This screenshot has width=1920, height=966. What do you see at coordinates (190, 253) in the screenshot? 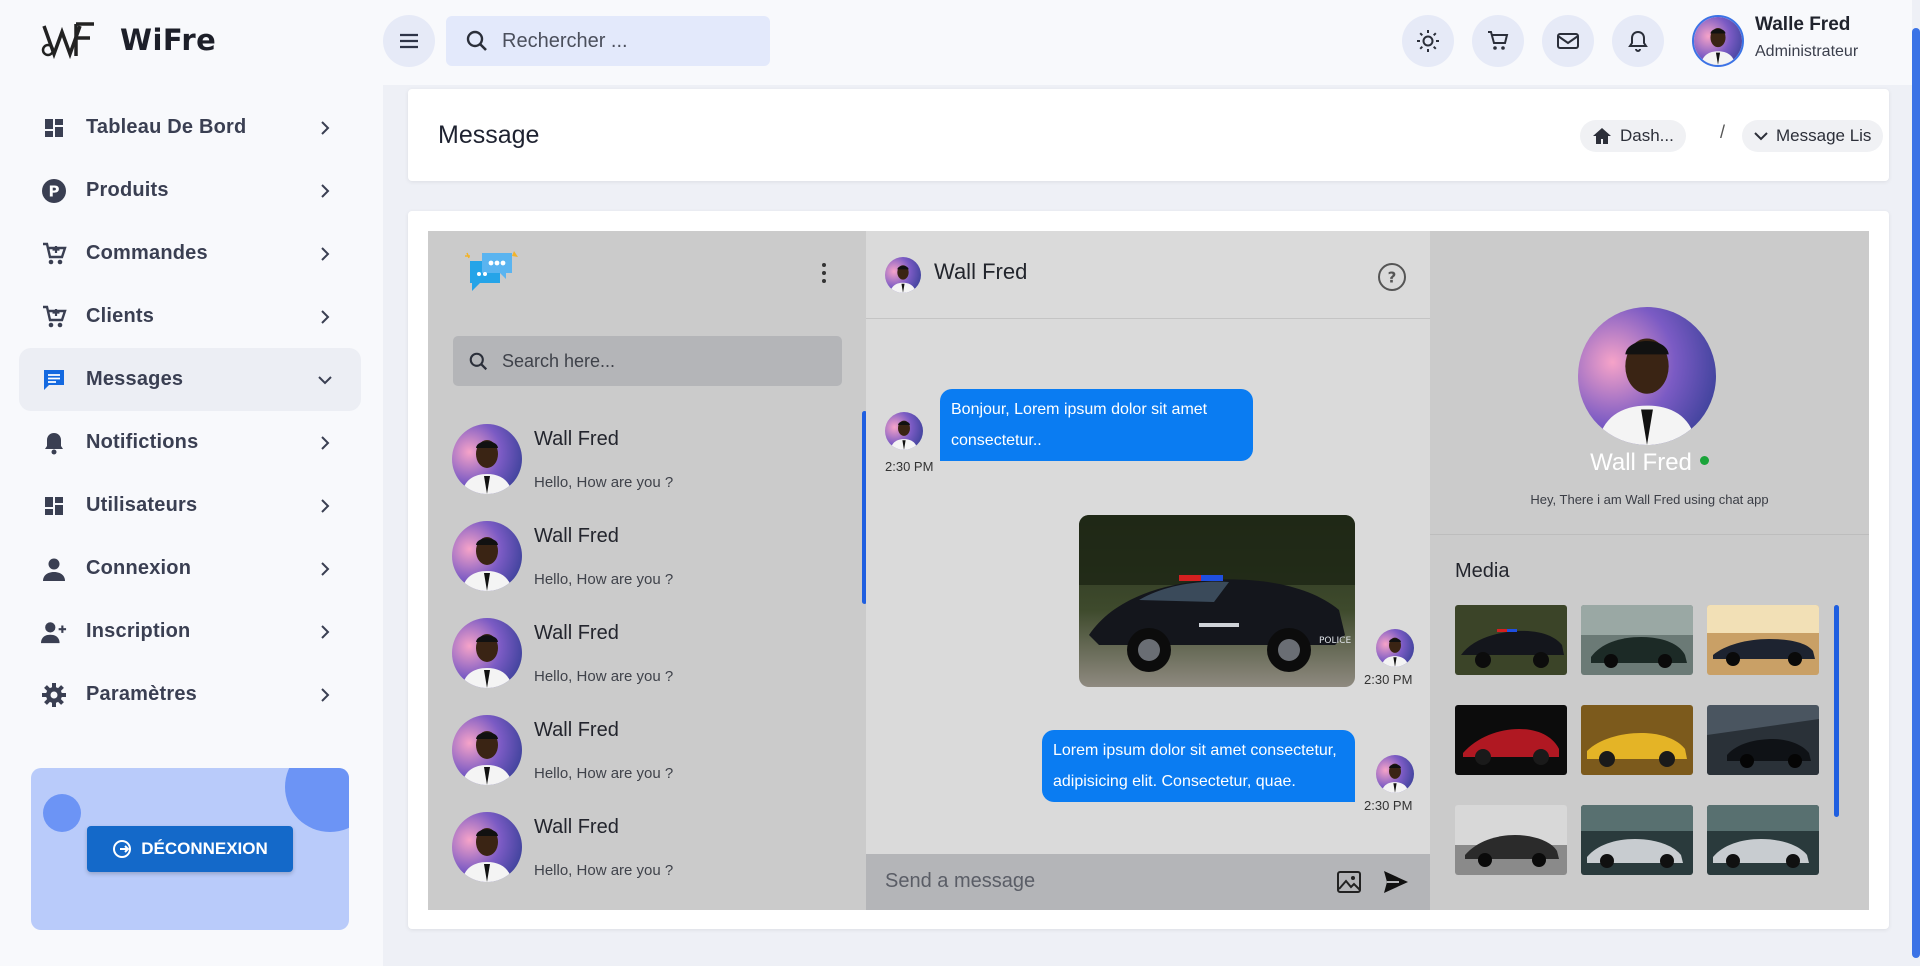
I see `sidebar-item-commandes: Commandes` at bounding box center [190, 253].